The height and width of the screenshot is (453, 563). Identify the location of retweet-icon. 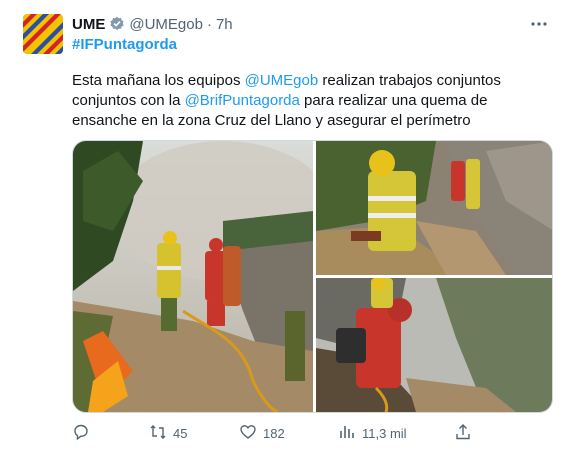
(158, 433).